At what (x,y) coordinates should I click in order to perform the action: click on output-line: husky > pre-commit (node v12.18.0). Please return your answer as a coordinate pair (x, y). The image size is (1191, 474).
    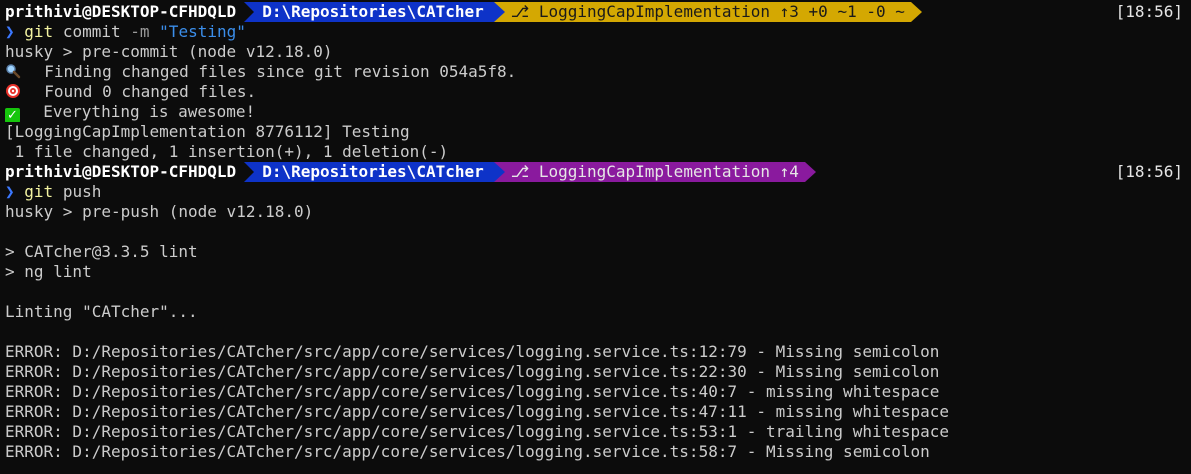
    Looking at the image, I should click on (169, 51).